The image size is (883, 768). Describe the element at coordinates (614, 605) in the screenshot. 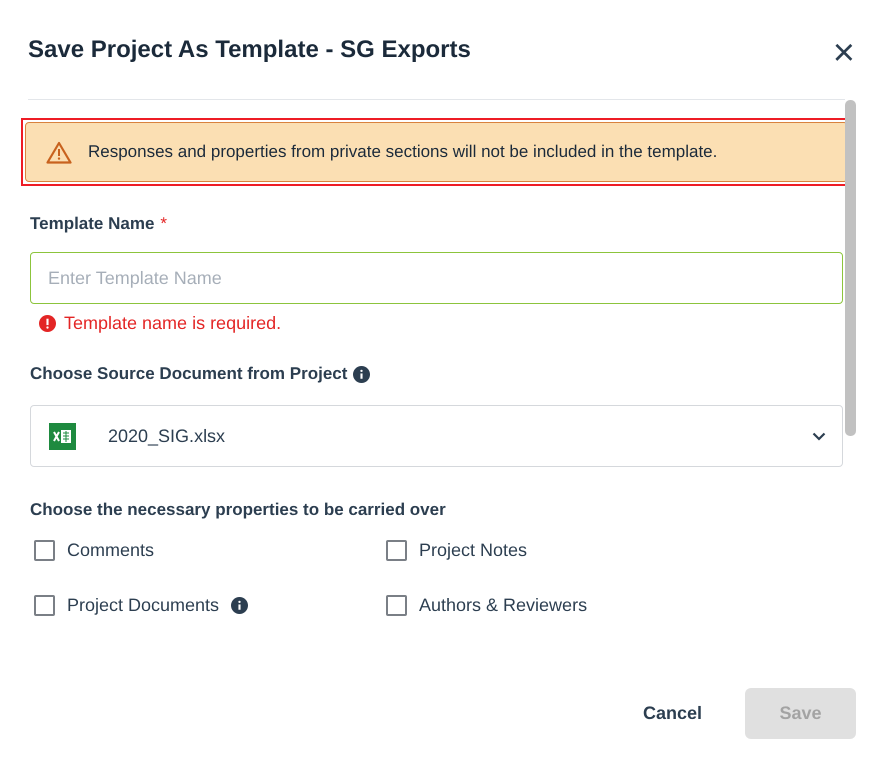

I see `checkbox-option: Authors & Reviewers` at that location.